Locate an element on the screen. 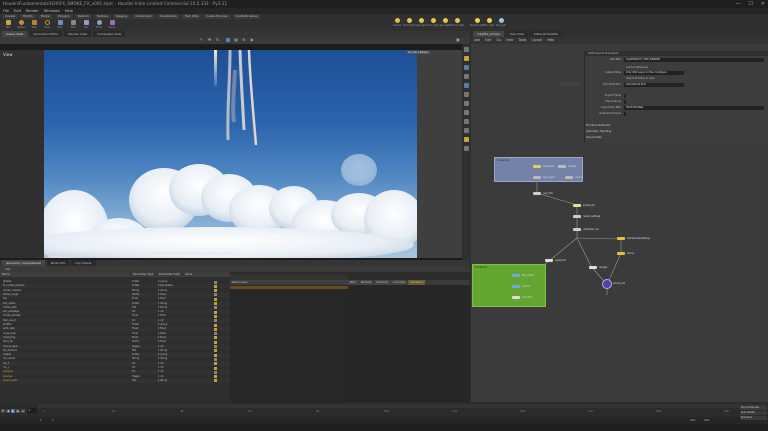  parm-field: Import Primitive to Sopt is located at coordinates (654, 79).